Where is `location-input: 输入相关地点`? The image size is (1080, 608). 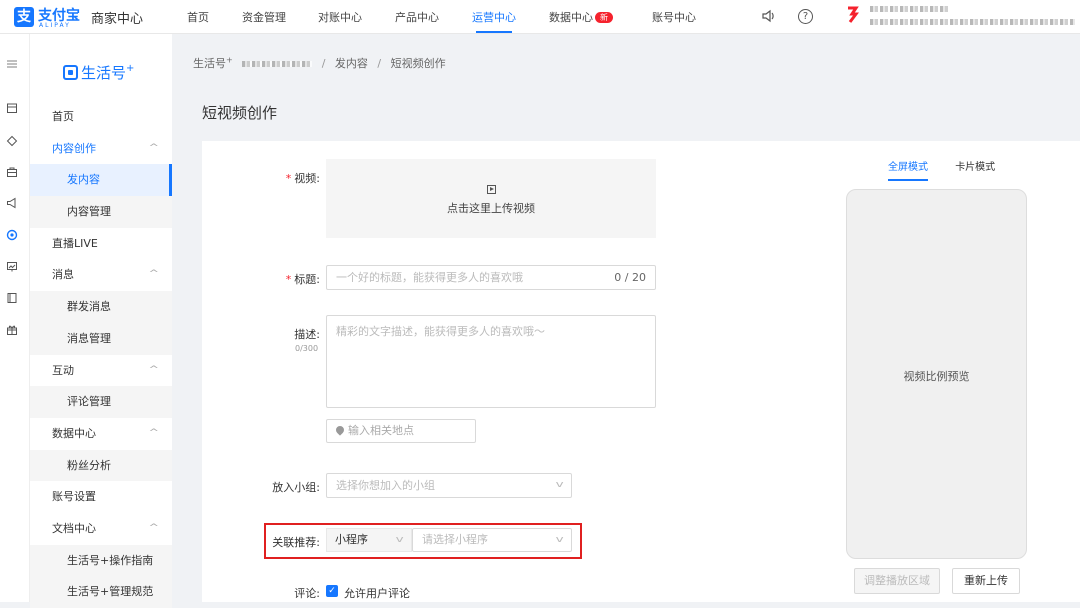
location-input: 输入相关地点 is located at coordinates (401, 431).